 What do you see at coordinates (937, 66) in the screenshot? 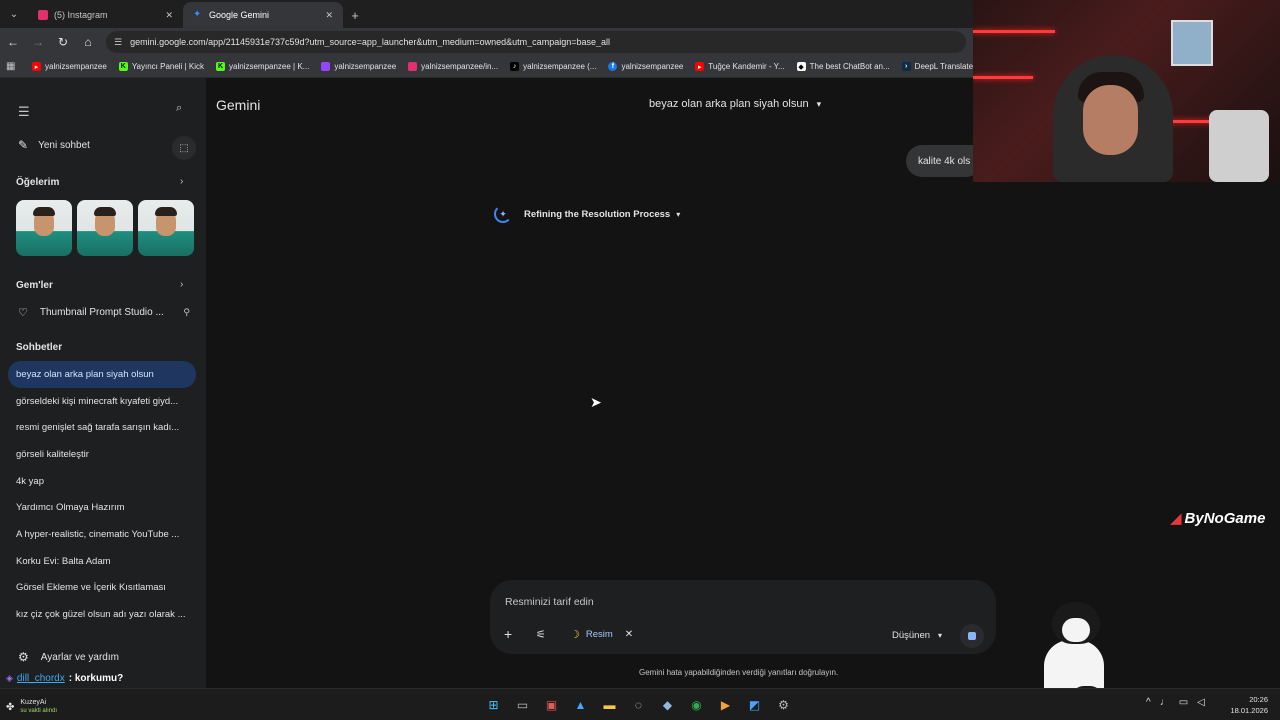
I see `bookmark: › DeepL Translate` at bounding box center [937, 66].